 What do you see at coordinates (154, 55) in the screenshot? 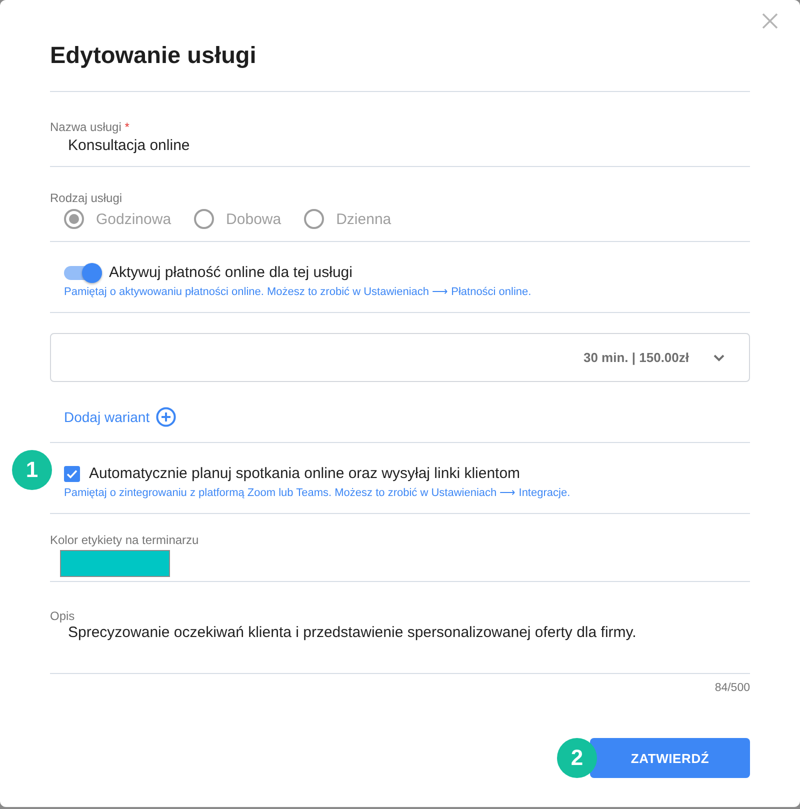
I see `dialog-title: Edytowanie usługi` at bounding box center [154, 55].